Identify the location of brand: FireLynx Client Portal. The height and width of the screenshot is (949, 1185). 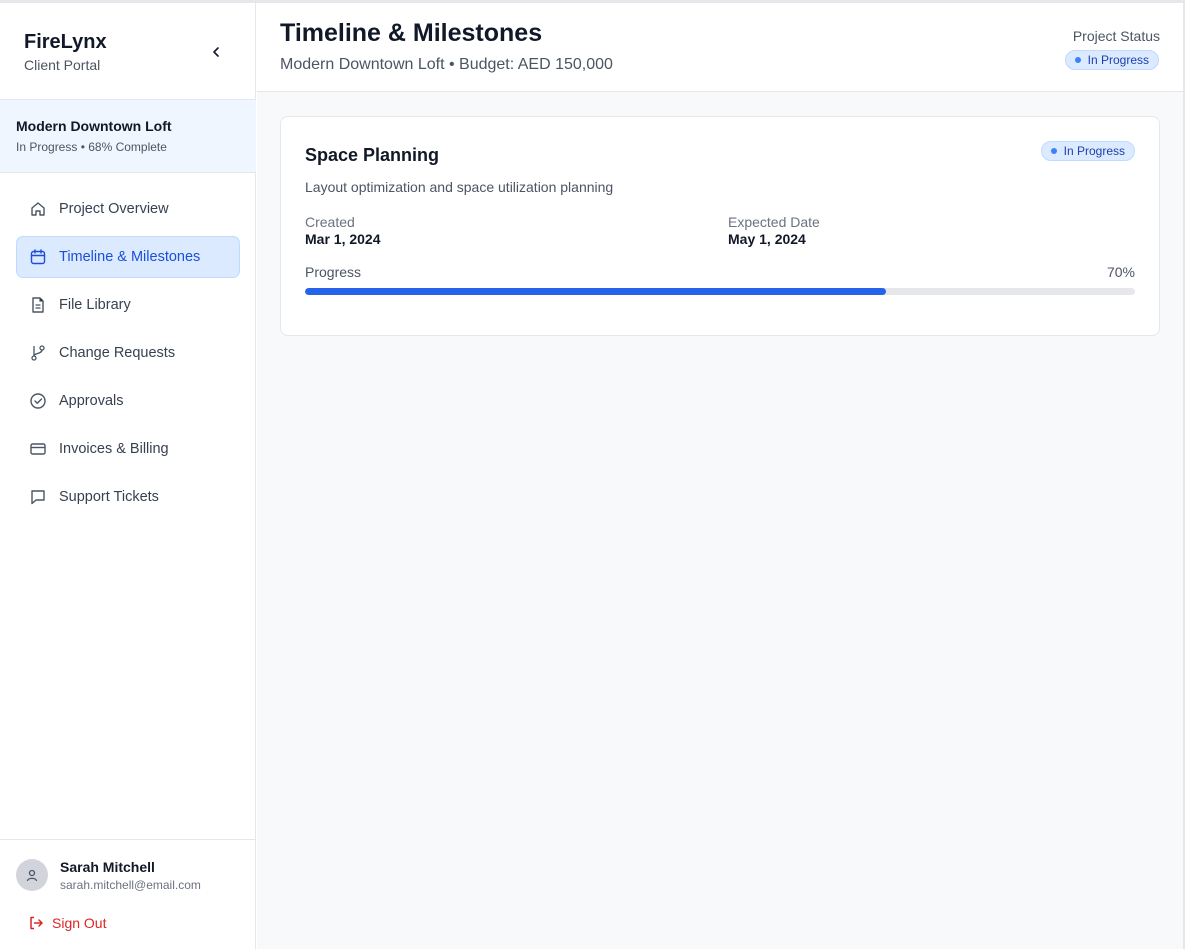
(65, 51).